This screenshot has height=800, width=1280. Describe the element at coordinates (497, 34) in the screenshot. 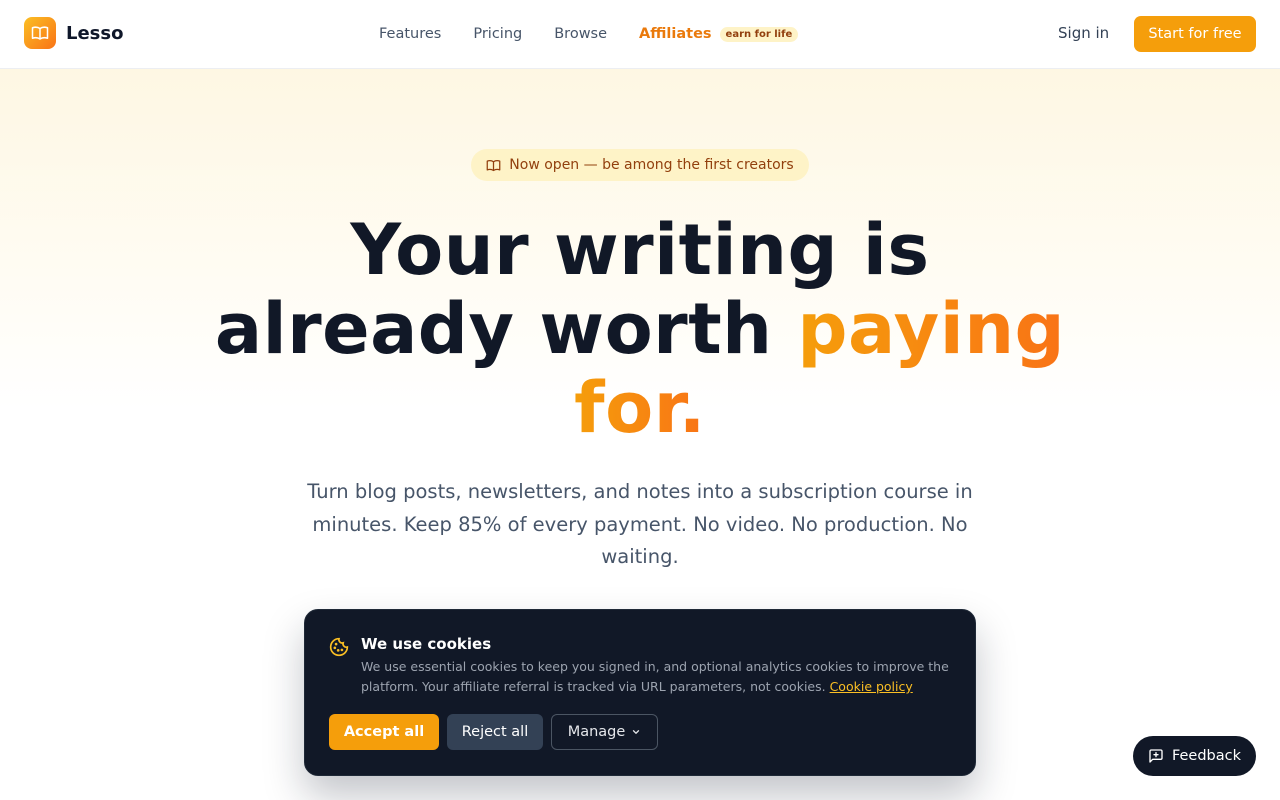

I see `nav-pricing: Pricing` at that location.